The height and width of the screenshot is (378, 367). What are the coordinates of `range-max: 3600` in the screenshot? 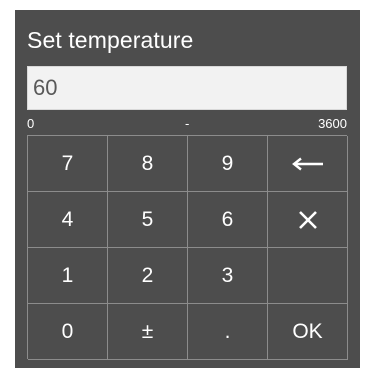 It's located at (332, 123).